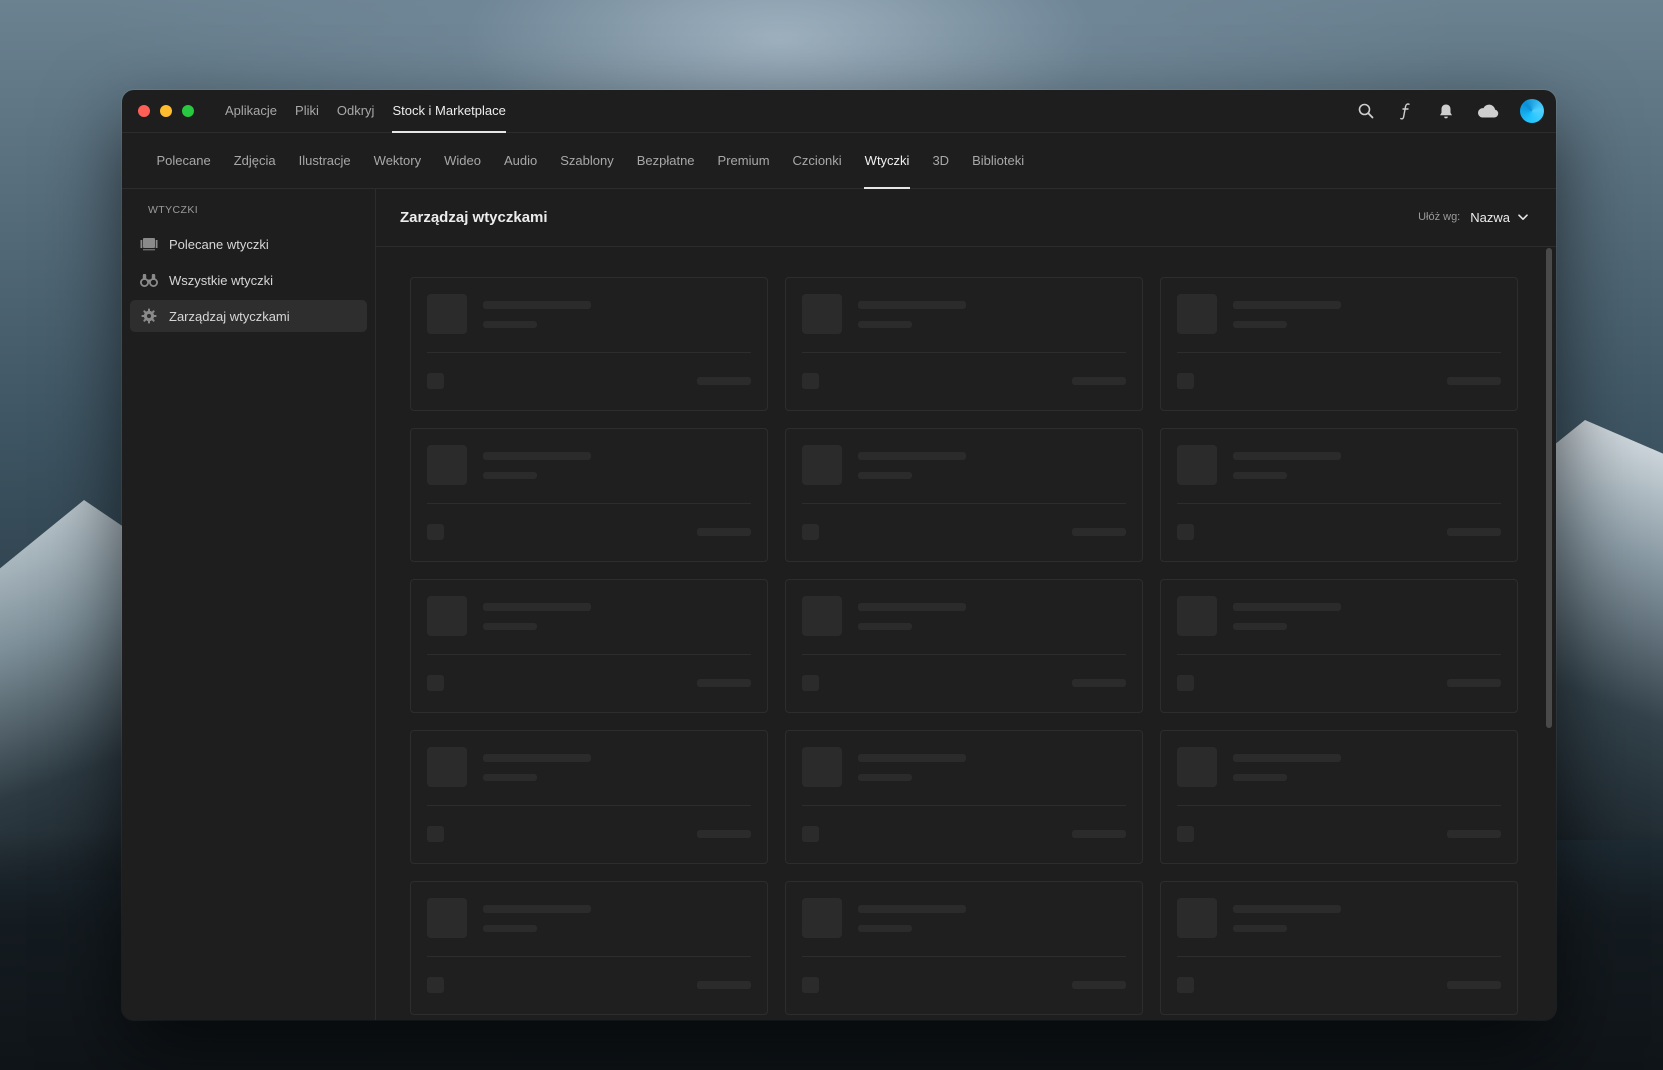  Describe the element at coordinates (1523, 216) in the screenshot. I see `chevron-down-icon` at that location.